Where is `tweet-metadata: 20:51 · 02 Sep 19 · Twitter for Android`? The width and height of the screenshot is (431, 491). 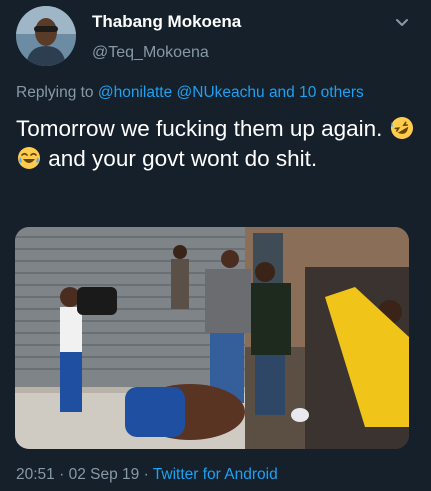 tweet-metadata: 20:51 · 02 Sep 19 · Twitter for Android is located at coordinates (147, 475).